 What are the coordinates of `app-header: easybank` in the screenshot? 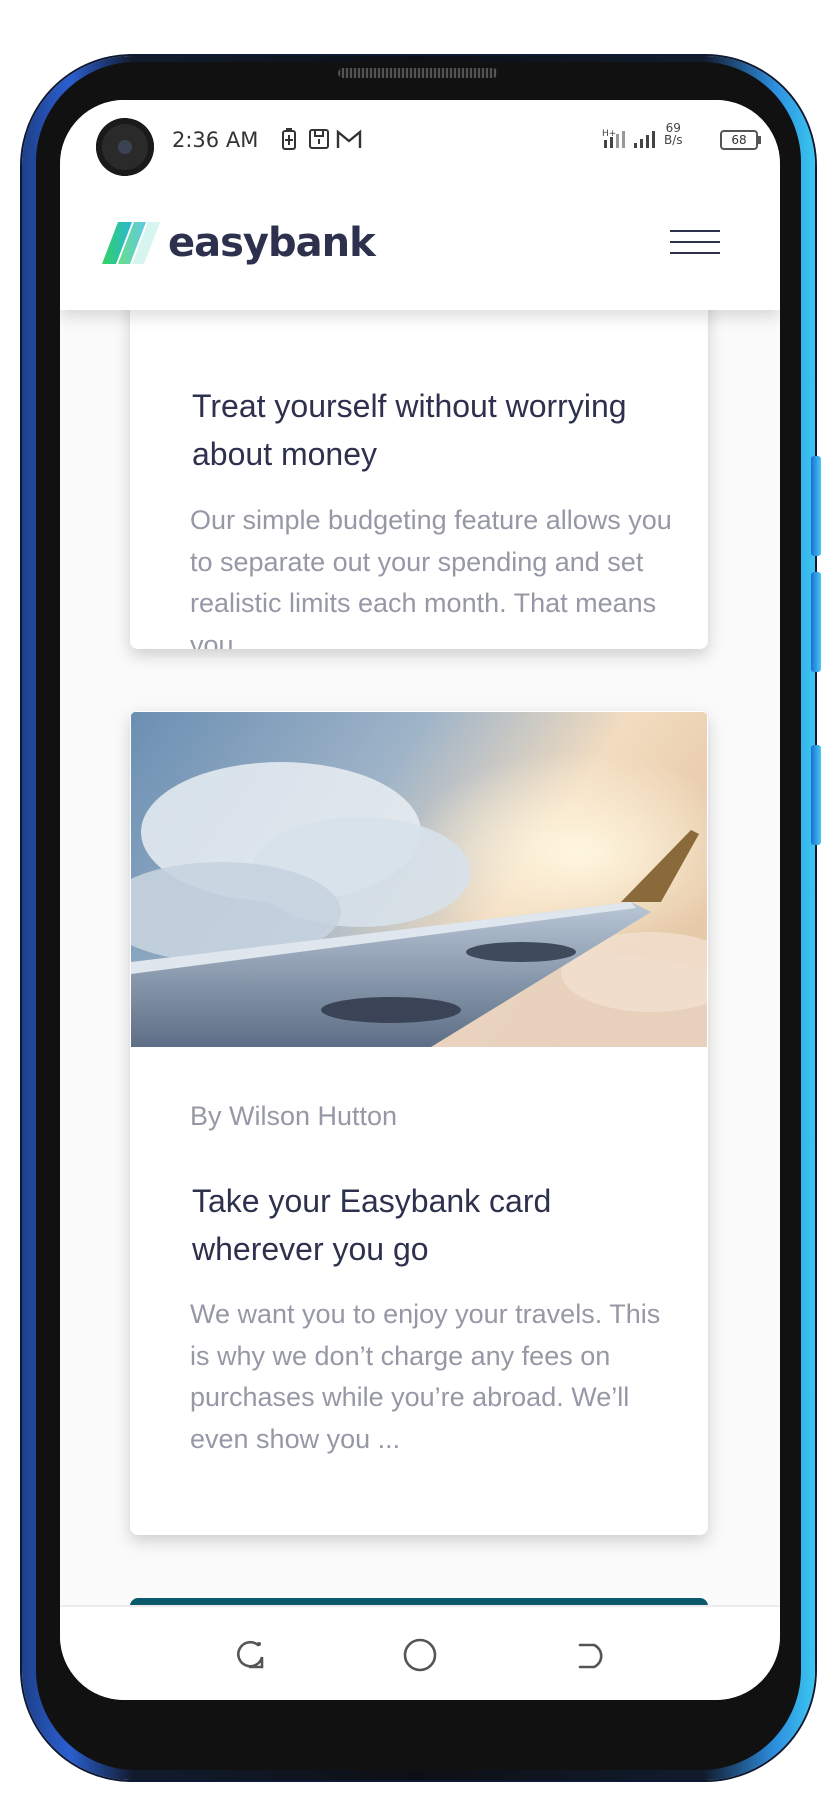 It's located at (420, 245).